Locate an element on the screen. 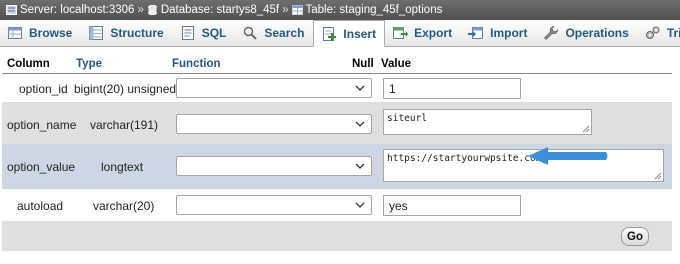 The width and height of the screenshot is (680, 264). column-header-function: Function is located at coordinates (196, 64).